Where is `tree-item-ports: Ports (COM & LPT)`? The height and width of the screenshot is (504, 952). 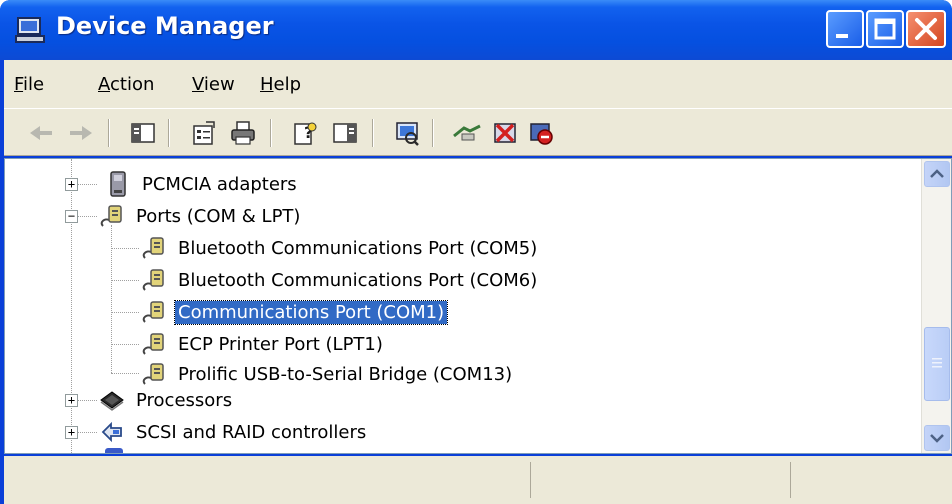 tree-item-ports: Ports (COM & LPT) is located at coordinates (200, 216).